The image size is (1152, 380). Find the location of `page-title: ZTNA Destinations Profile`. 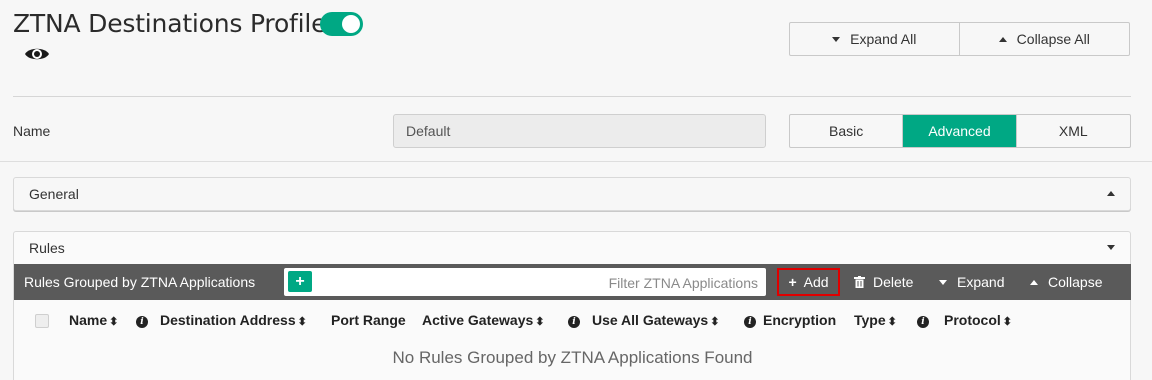

page-title: ZTNA Destinations Profile is located at coordinates (170, 23).